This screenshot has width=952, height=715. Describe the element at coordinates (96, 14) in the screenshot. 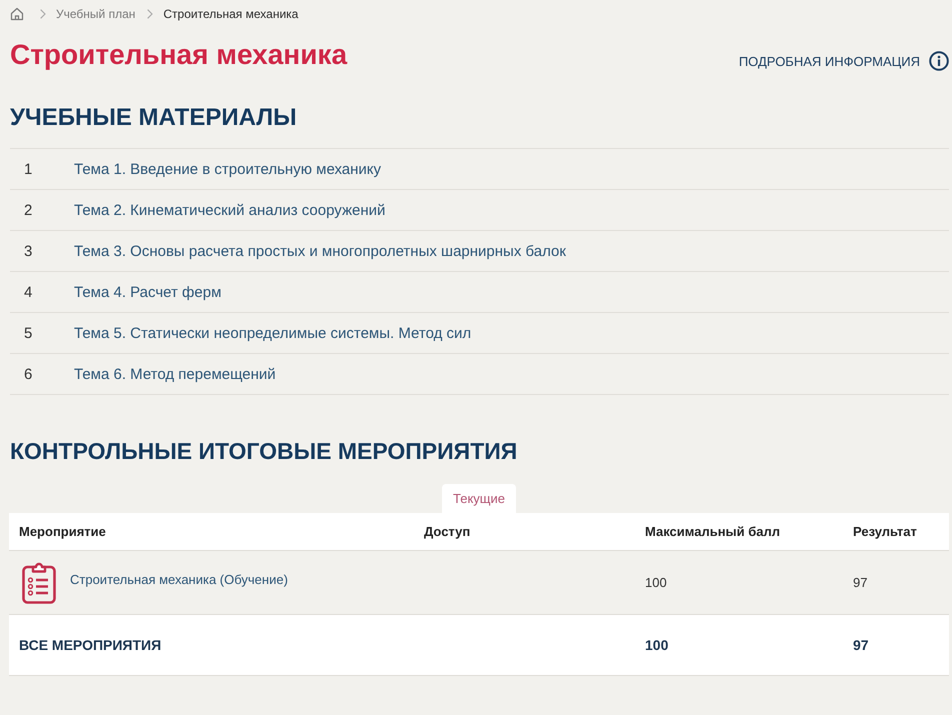

I see `breadcrumb-link: Учебный план` at that location.